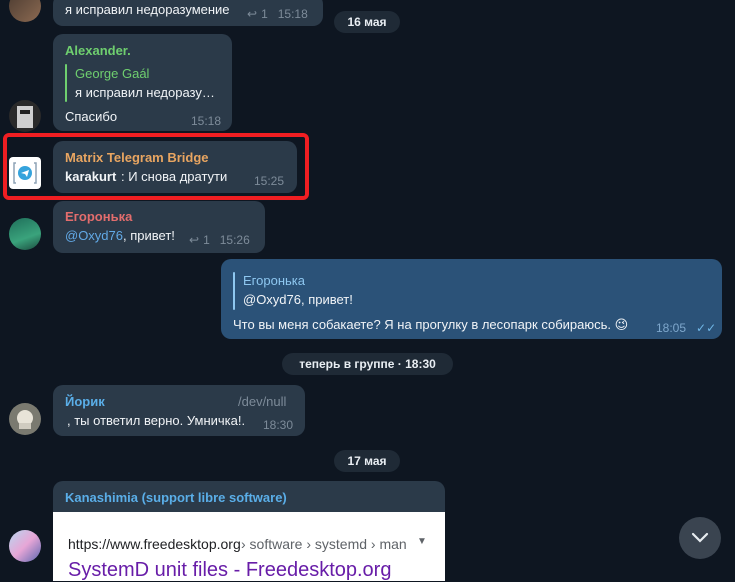 The image size is (735, 582). Describe the element at coordinates (91, 116) in the screenshot. I see `message-text: Спасибо` at that location.